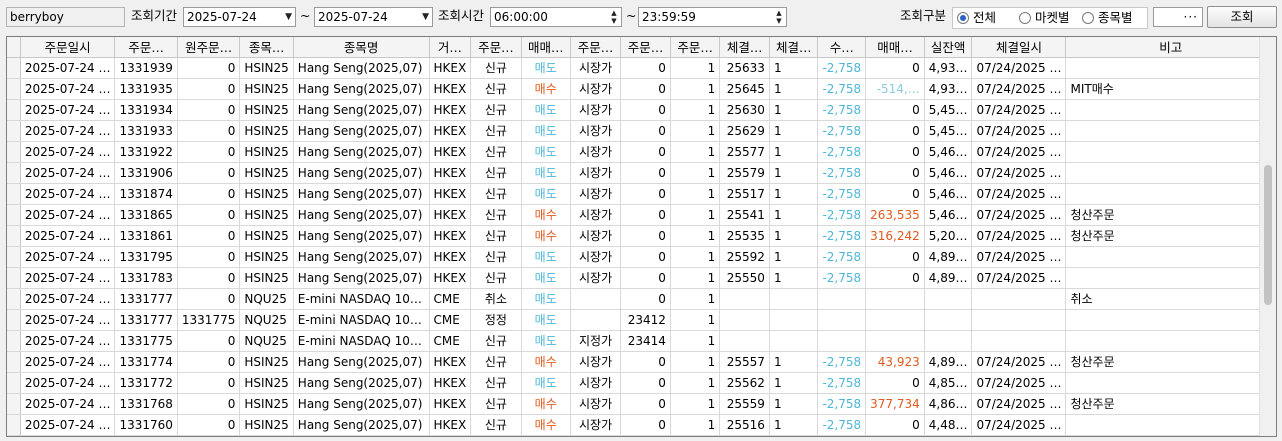  I want to click on table-cell: 1331795, so click(146, 257).